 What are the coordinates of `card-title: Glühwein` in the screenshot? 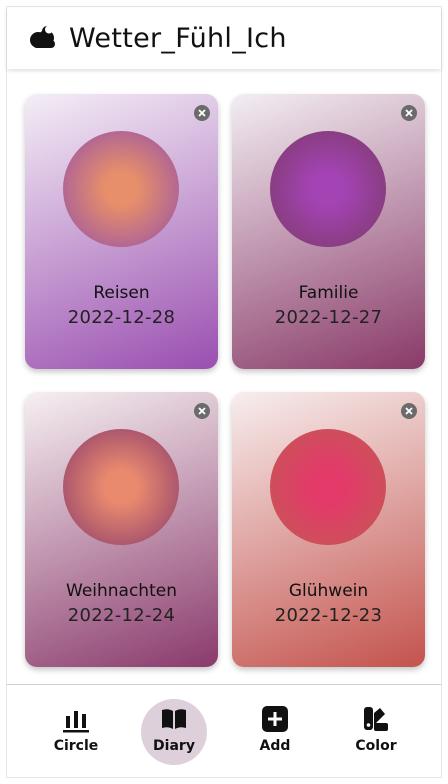 It's located at (328, 591).